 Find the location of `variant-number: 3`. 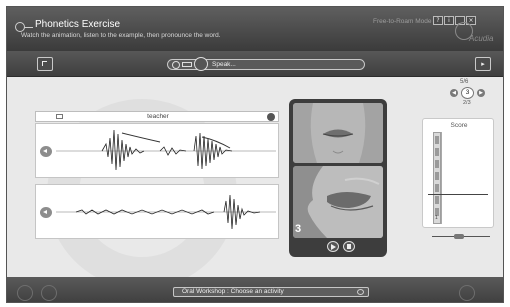

variant-number: 3 is located at coordinates (467, 93).